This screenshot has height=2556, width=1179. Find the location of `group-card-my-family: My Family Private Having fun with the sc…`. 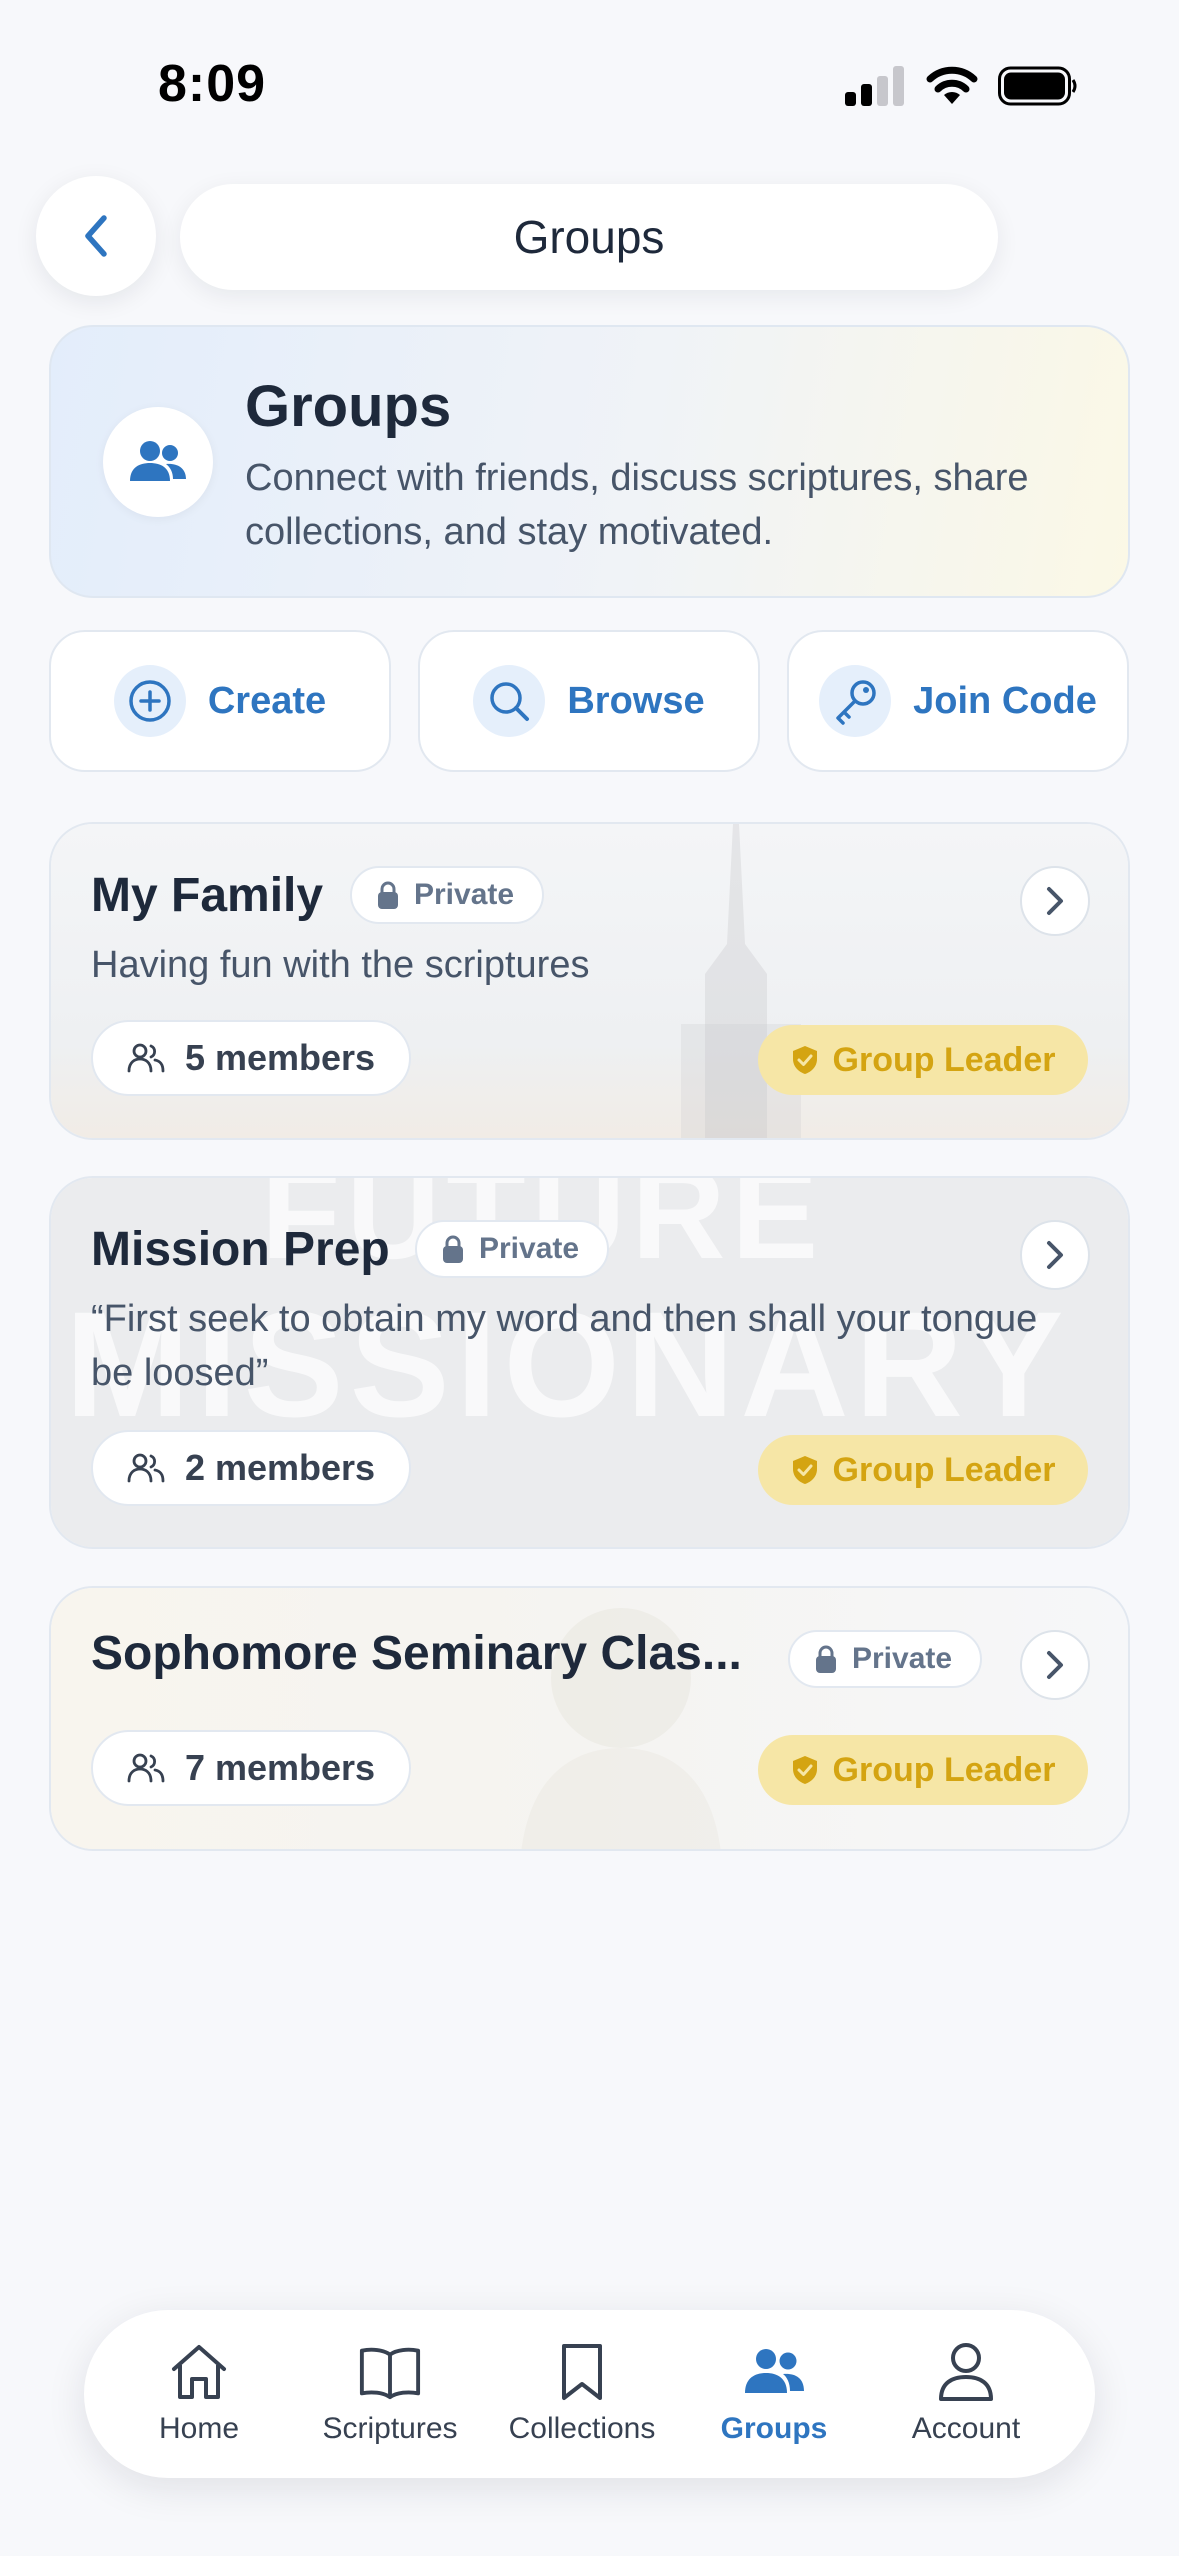

group-card-my-family: My Family Private Having fun with the sc… is located at coordinates (589, 981).